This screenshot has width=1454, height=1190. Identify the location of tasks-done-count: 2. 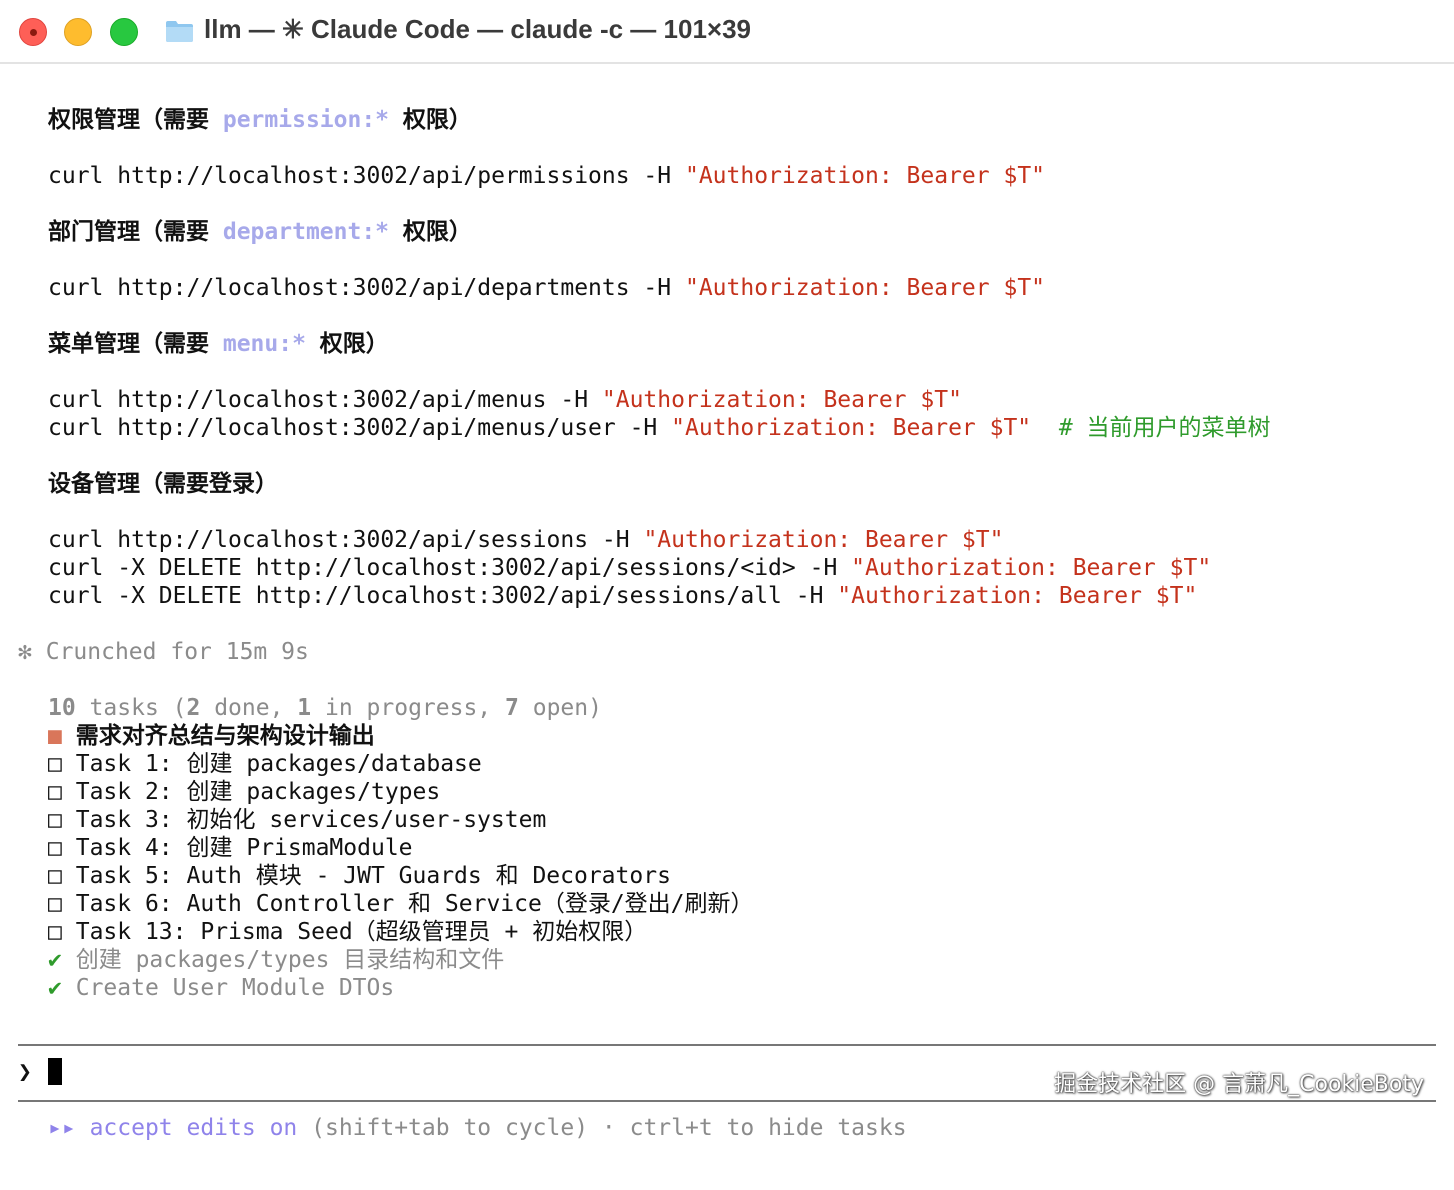
(193, 708).